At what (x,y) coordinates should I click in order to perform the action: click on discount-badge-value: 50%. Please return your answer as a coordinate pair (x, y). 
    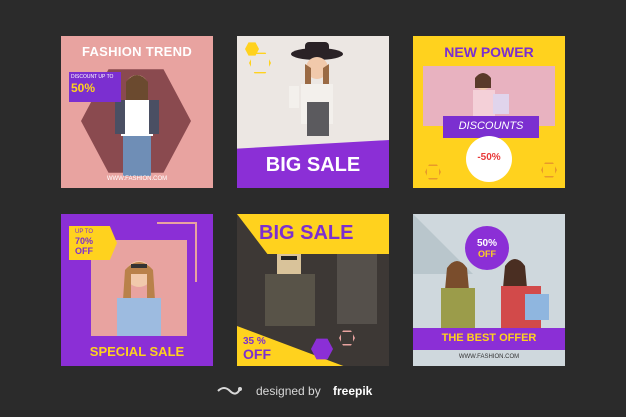
    Looking at the image, I should click on (83, 88).